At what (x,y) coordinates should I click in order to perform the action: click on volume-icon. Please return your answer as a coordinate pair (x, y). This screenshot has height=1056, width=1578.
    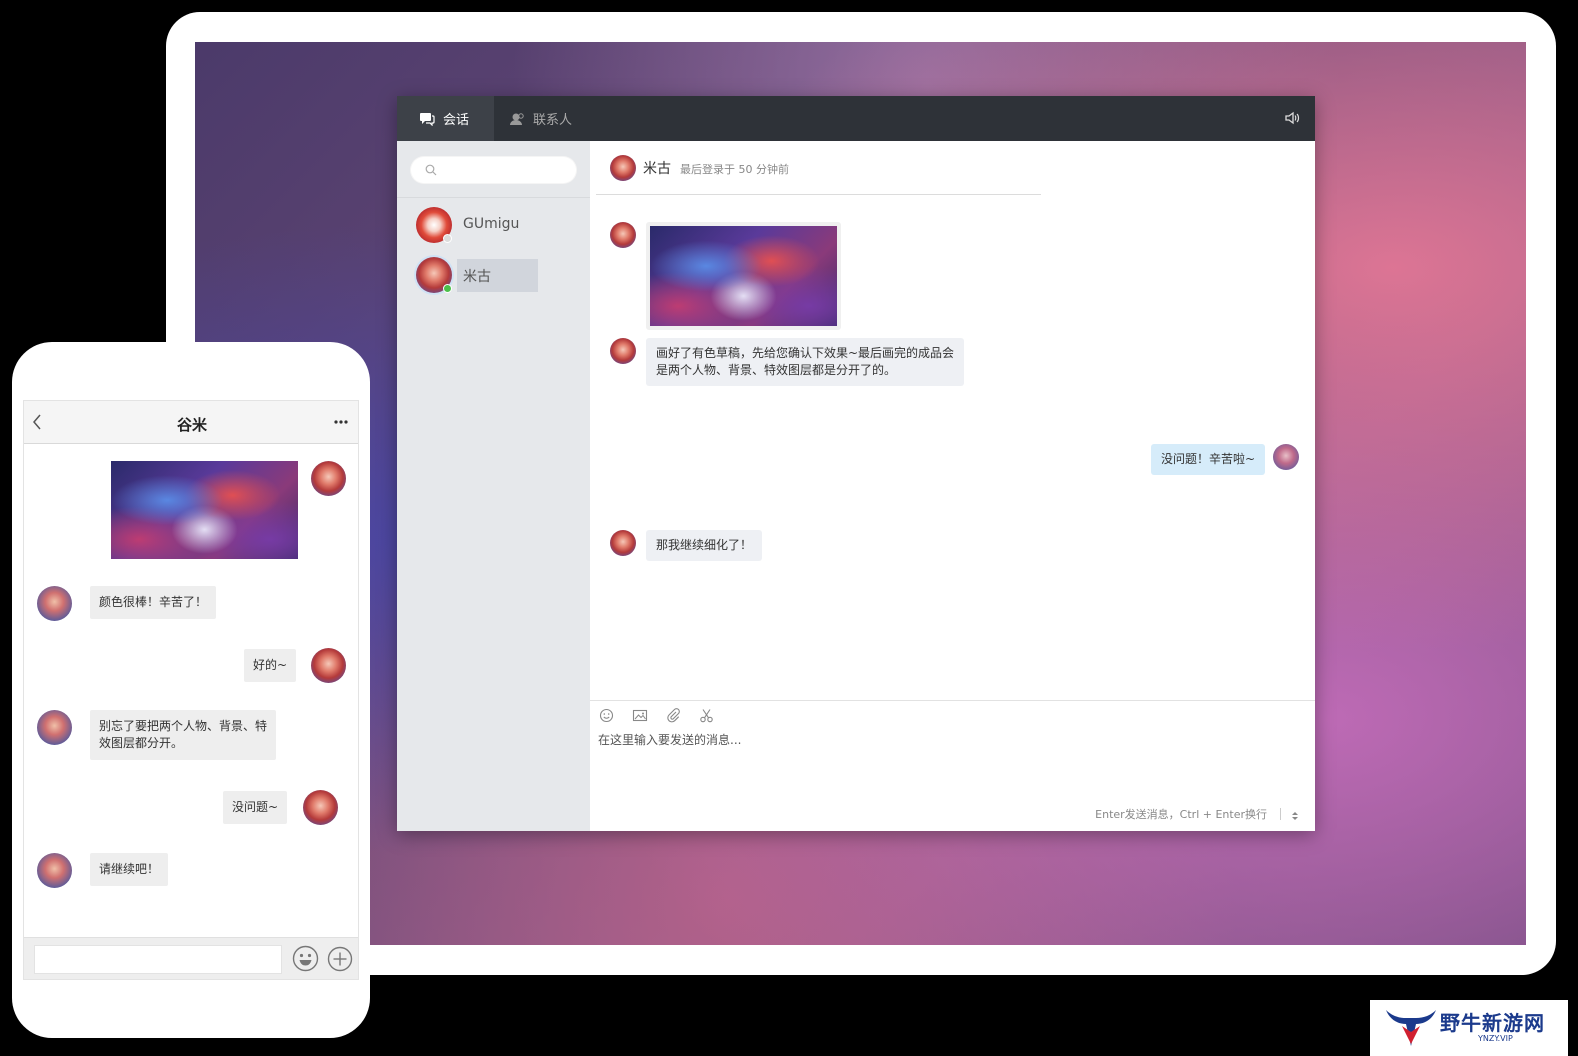
    Looking at the image, I should click on (1293, 118).